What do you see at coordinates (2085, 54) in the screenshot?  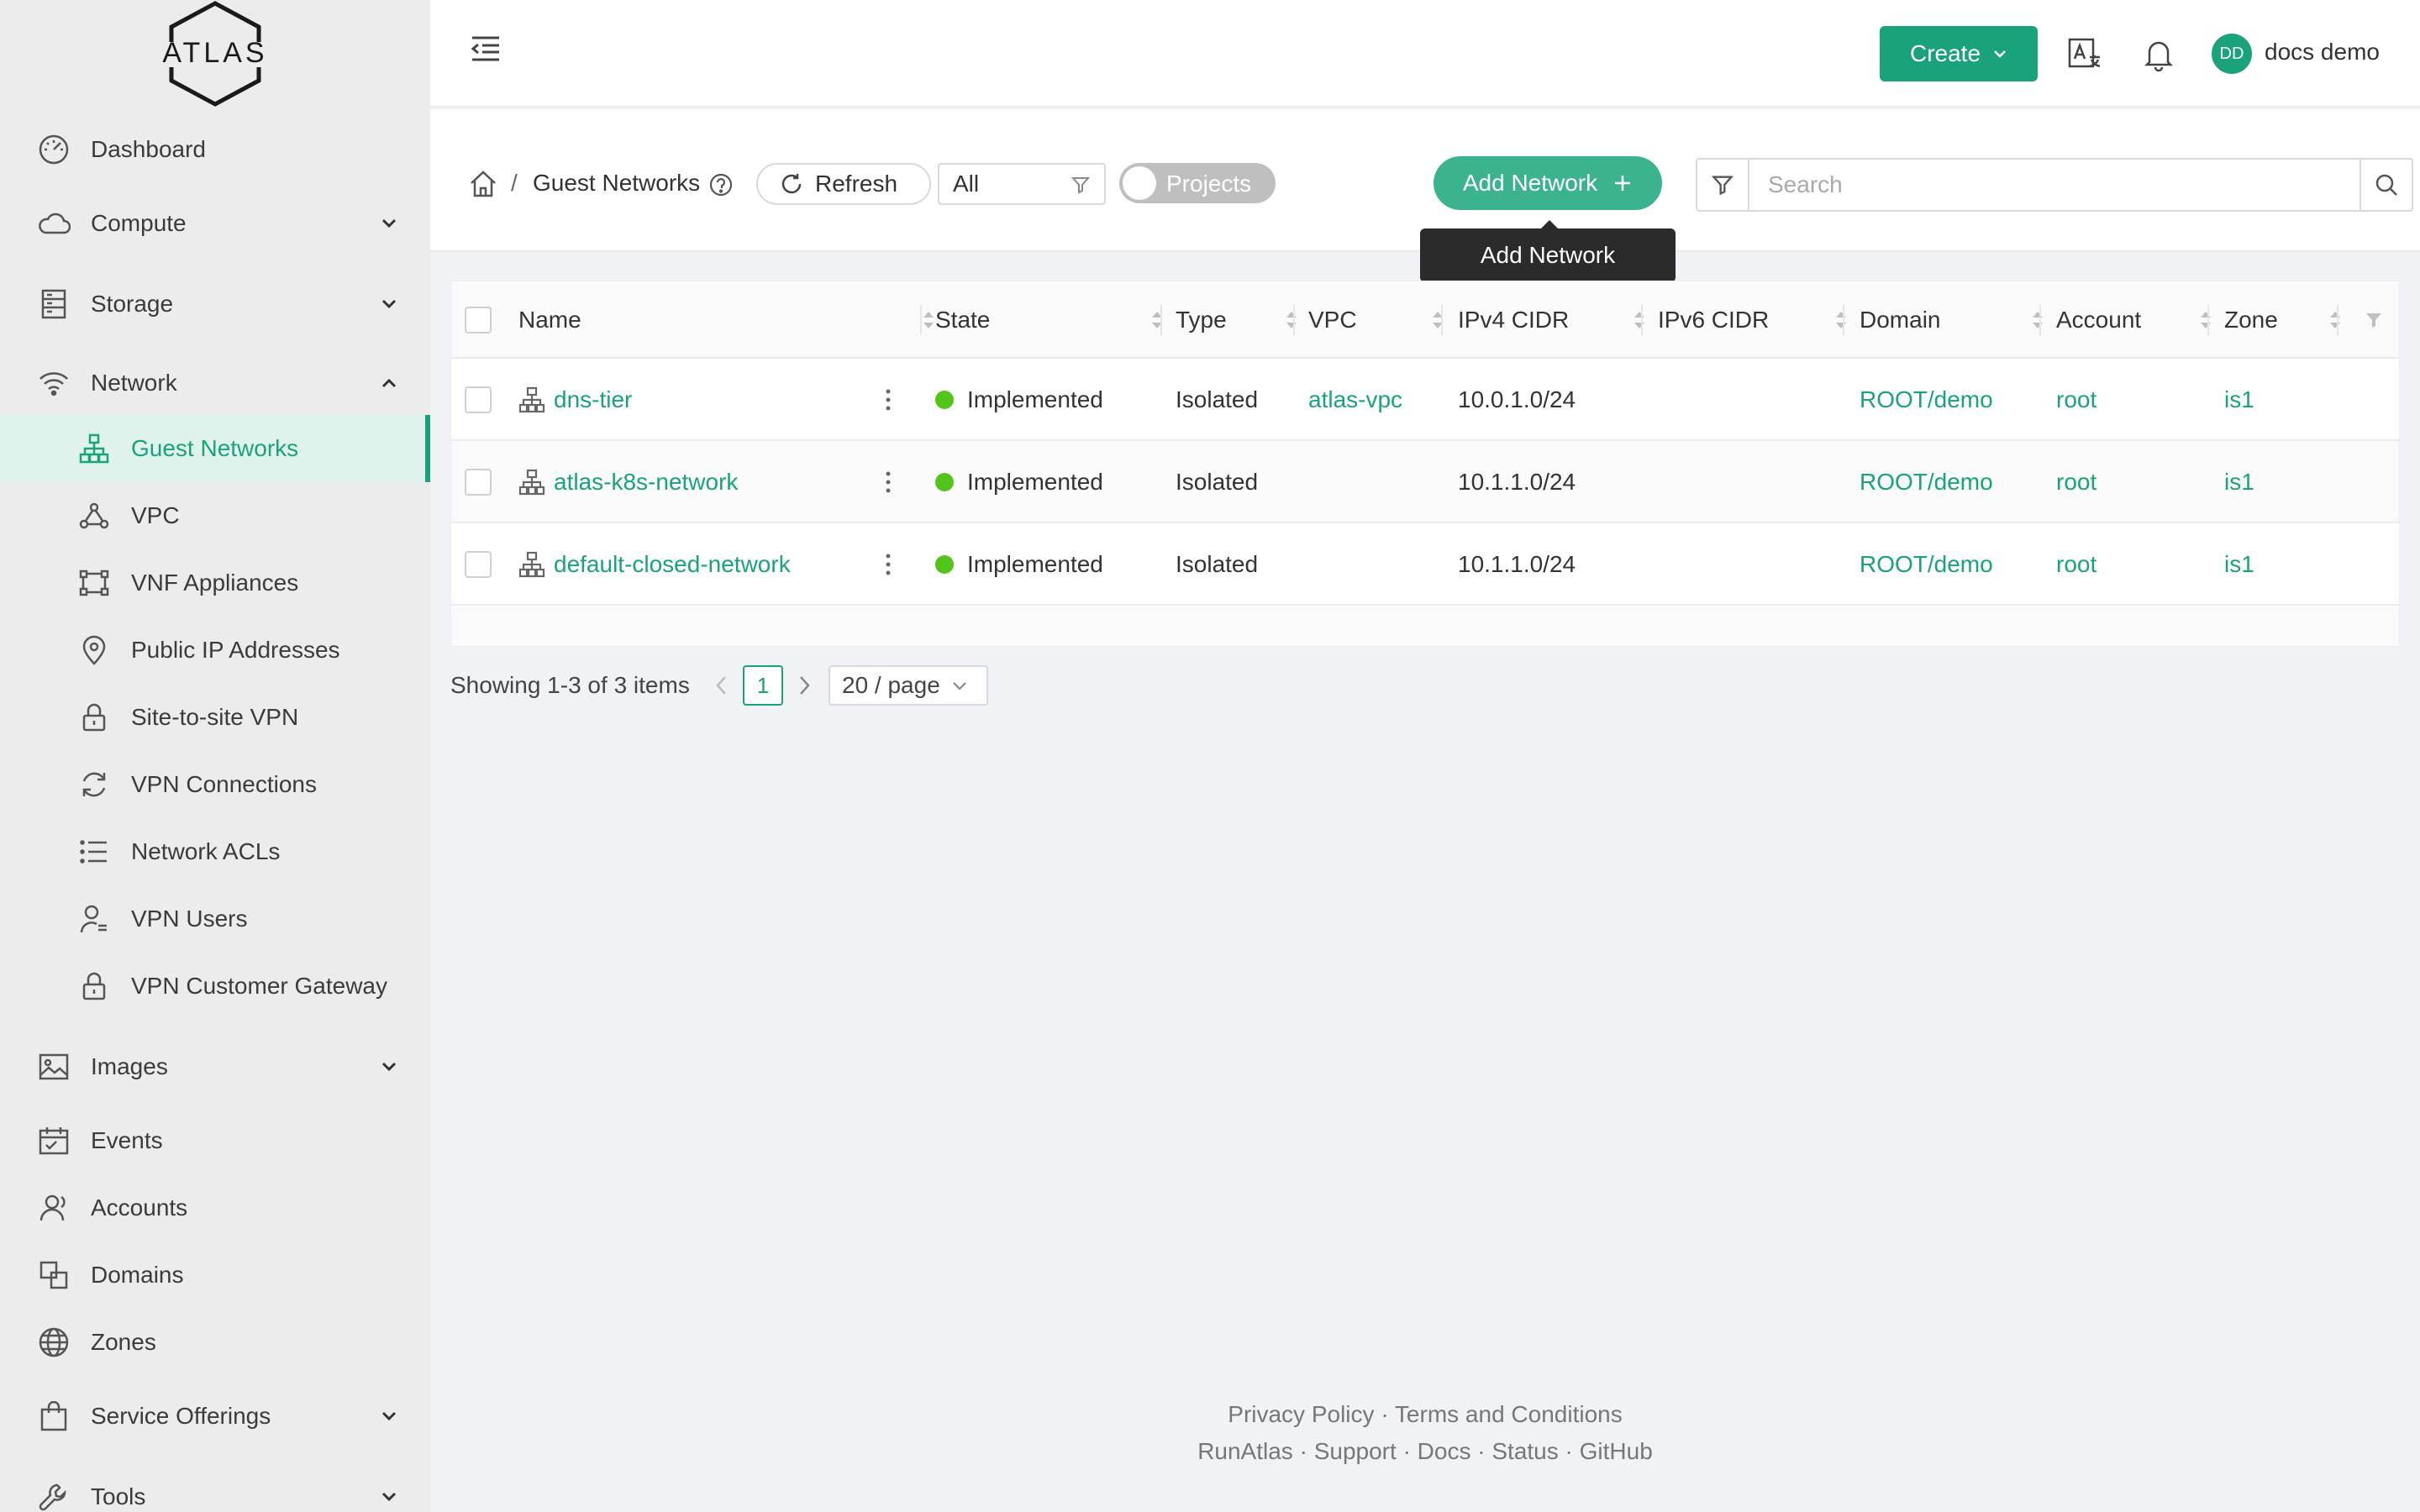 I see `translate-icon` at bounding box center [2085, 54].